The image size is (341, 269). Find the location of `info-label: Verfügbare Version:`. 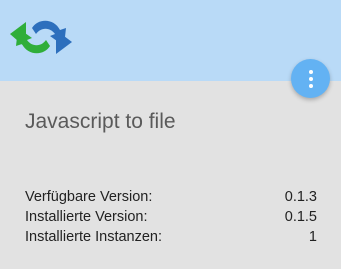

info-label: Verfügbare Version: is located at coordinates (89, 197).